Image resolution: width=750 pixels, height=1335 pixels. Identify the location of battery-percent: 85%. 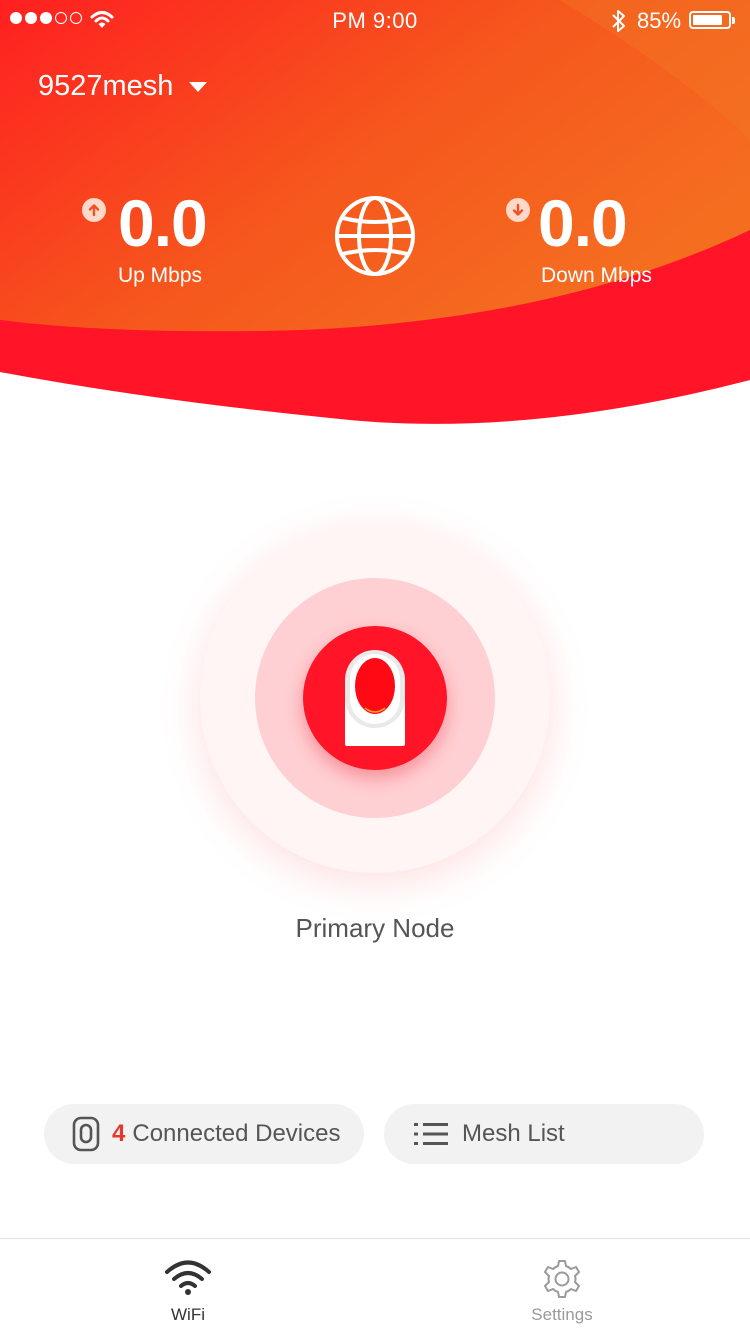
(659, 20).